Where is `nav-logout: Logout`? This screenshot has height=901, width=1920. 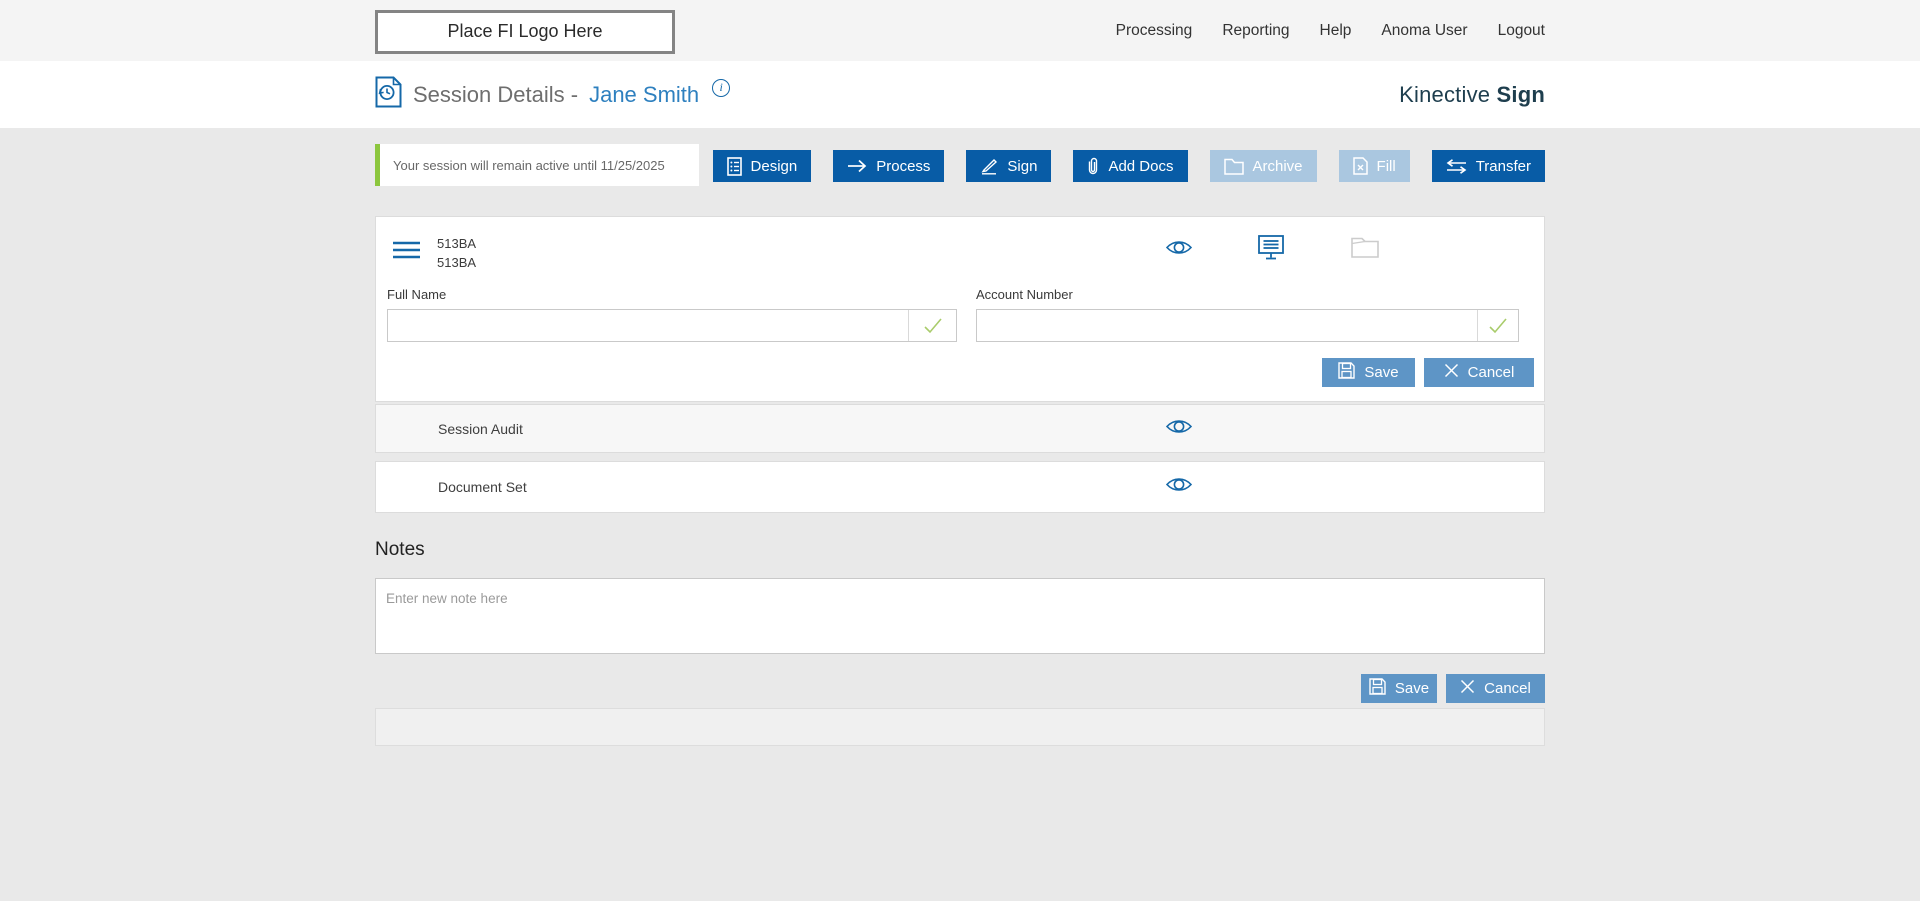 nav-logout: Logout is located at coordinates (1521, 31).